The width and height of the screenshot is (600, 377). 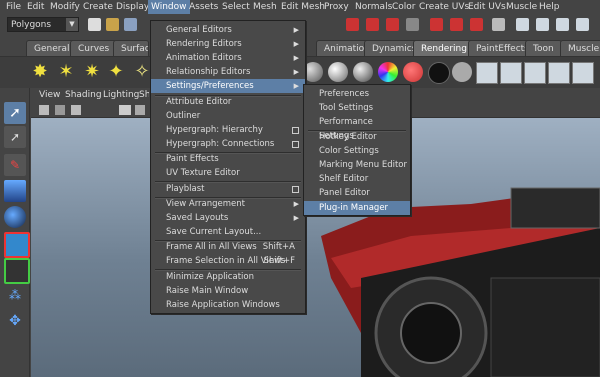 What do you see at coordinates (228, 30) in the screenshot?
I see `menu-item-general-editors: General Editors ▶` at bounding box center [228, 30].